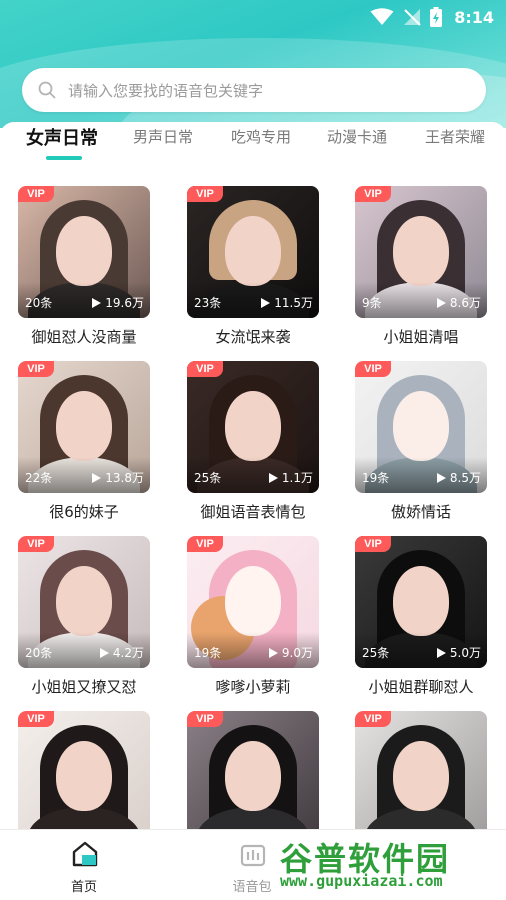 This screenshot has width=506, height=900. I want to click on voice-pack-icon, so click(253, 855).